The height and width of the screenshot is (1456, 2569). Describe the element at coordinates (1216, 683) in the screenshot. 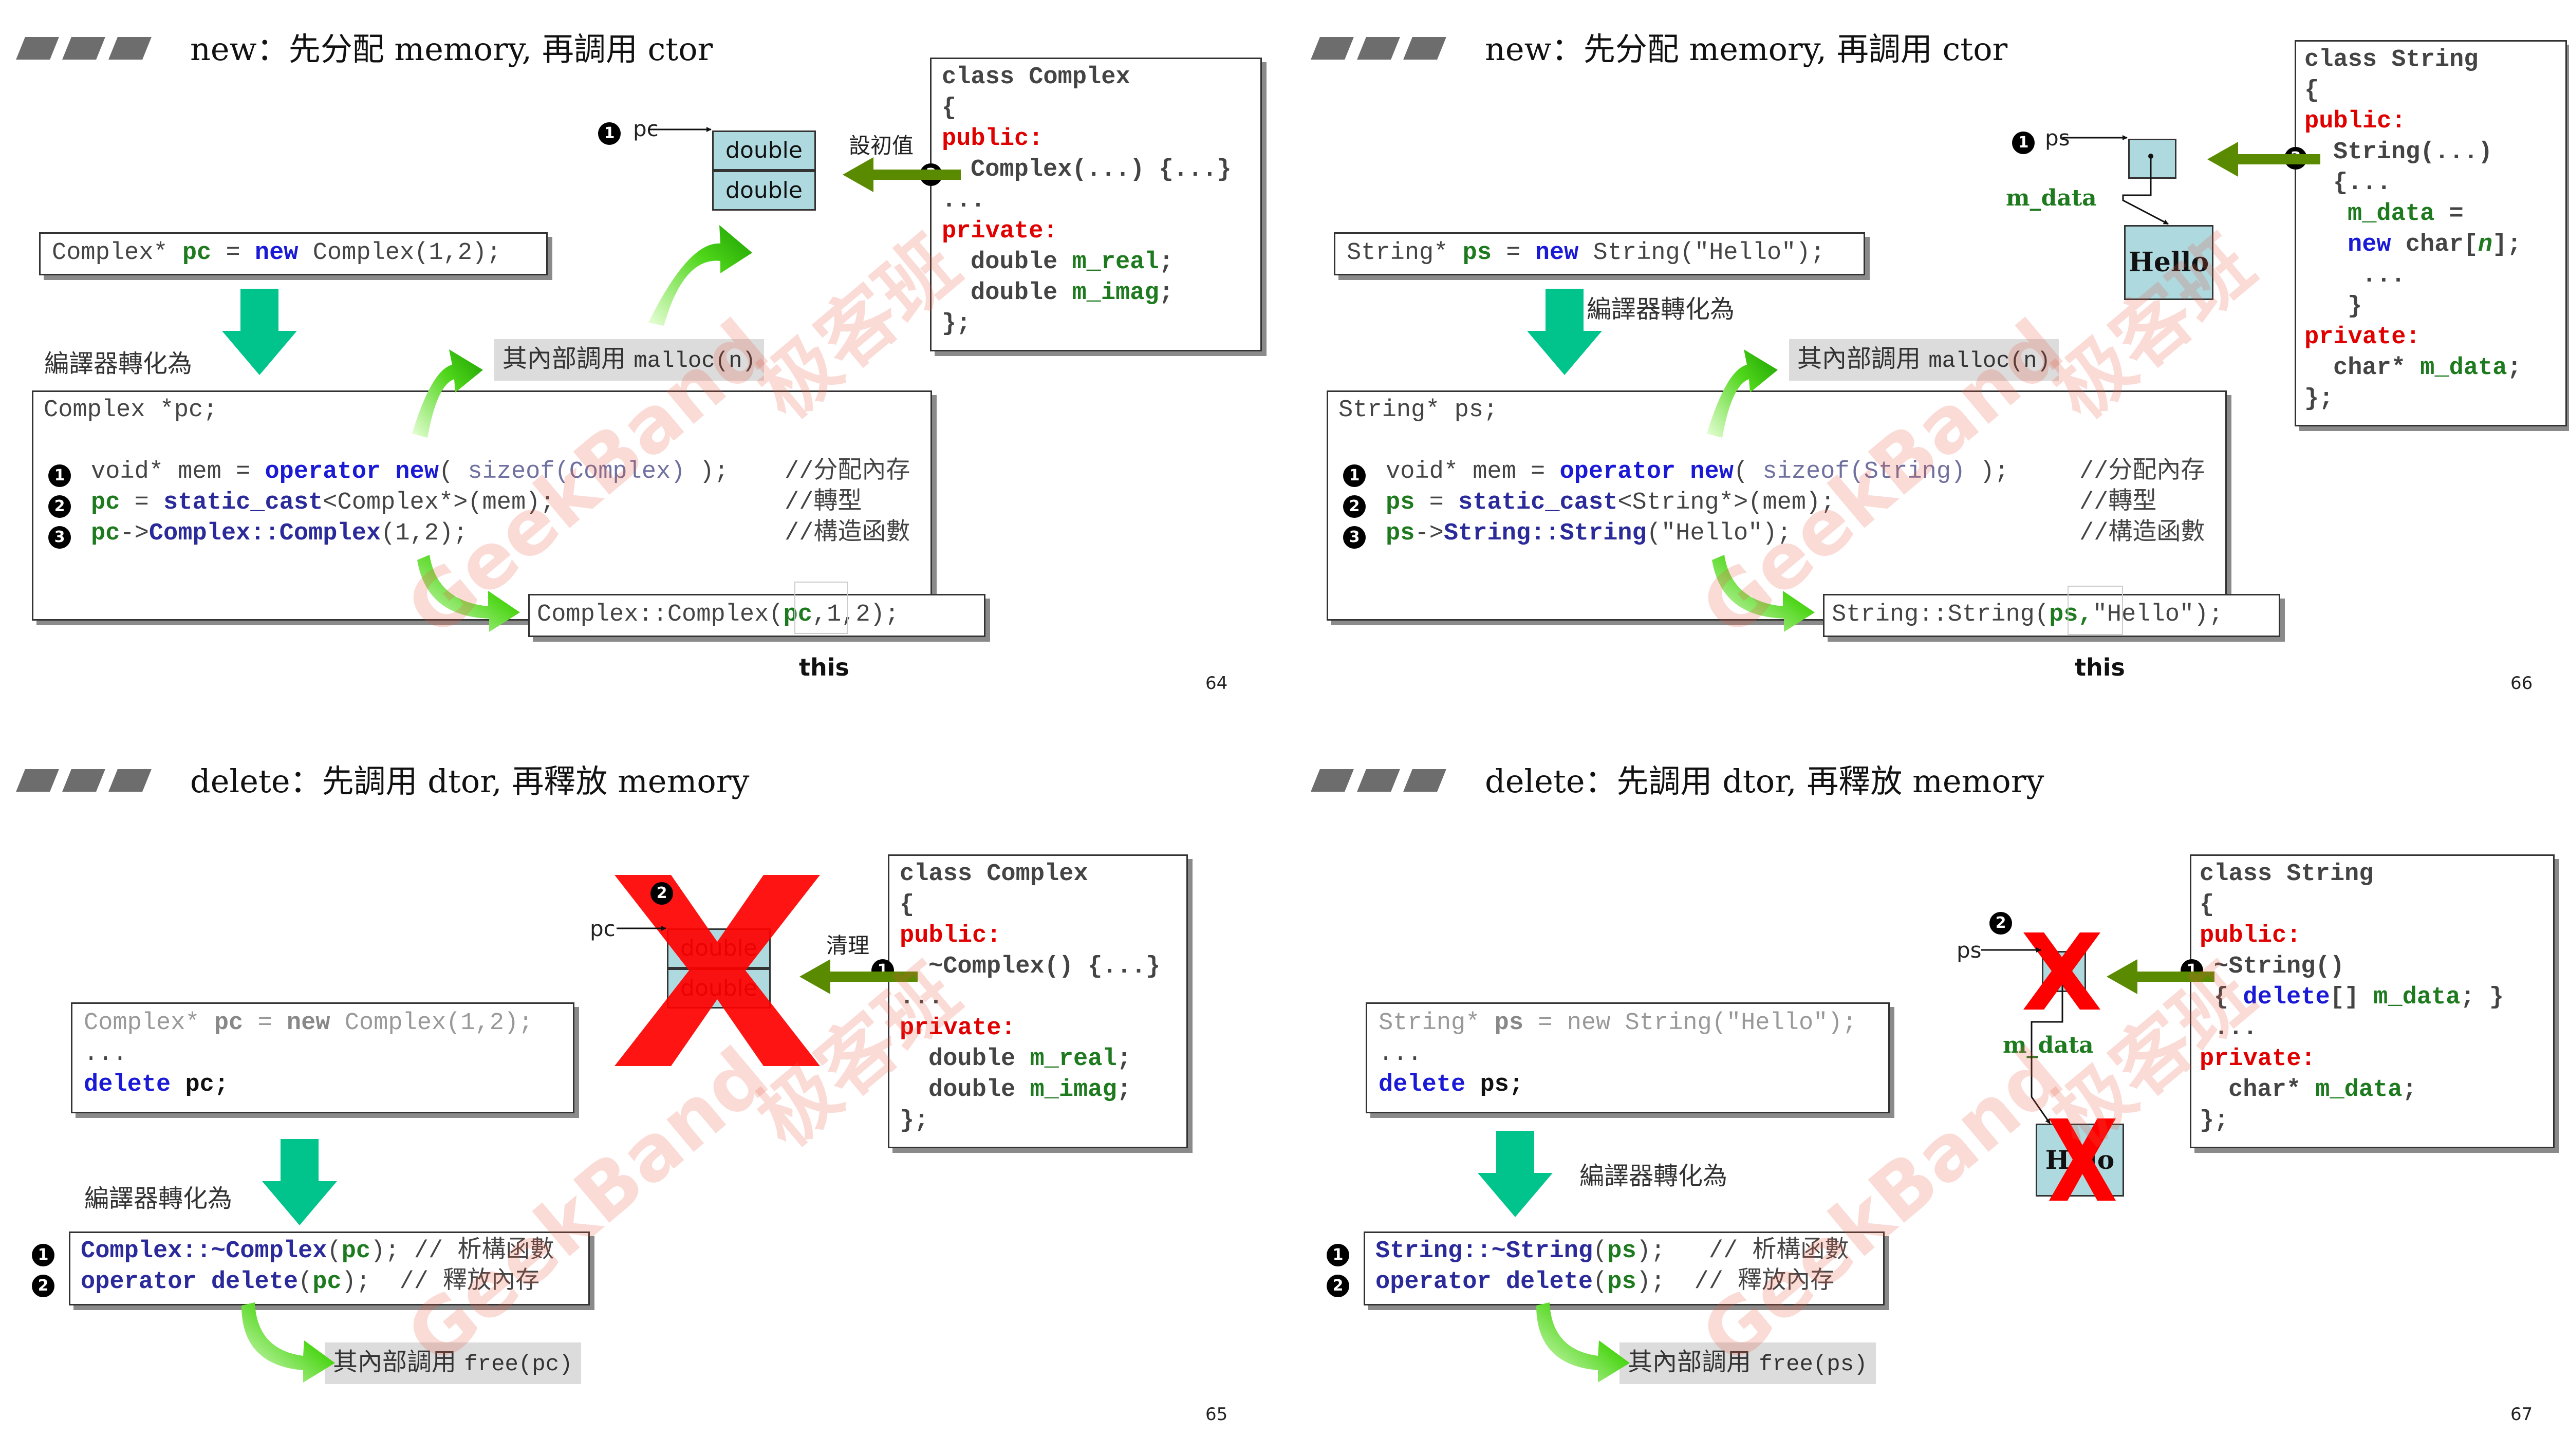

I see `page-number: 64` at that location.